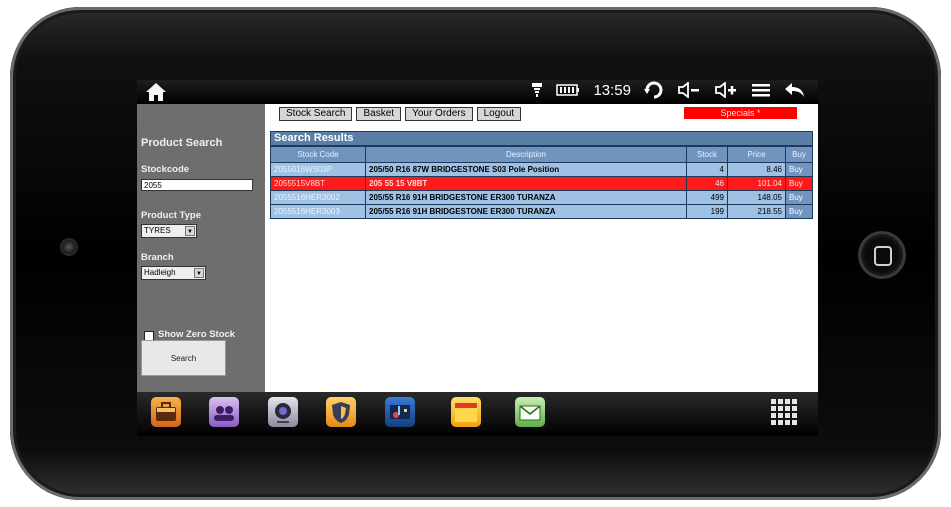 This screenshot has width=951, height=507. Describe the element at coordinates (477, 92) in the screenshot. I see `status-bar: 13:59` at that location.